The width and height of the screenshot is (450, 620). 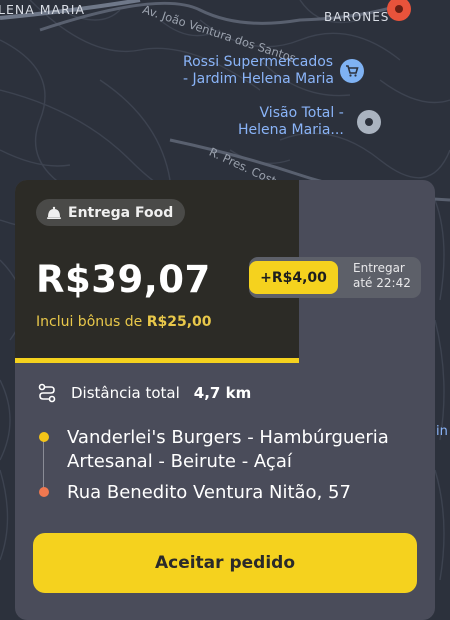 What do you see at coordinates (54, 212) in the screenshot?
I see `food-cloche-icon` at bounding box center [54, 212].